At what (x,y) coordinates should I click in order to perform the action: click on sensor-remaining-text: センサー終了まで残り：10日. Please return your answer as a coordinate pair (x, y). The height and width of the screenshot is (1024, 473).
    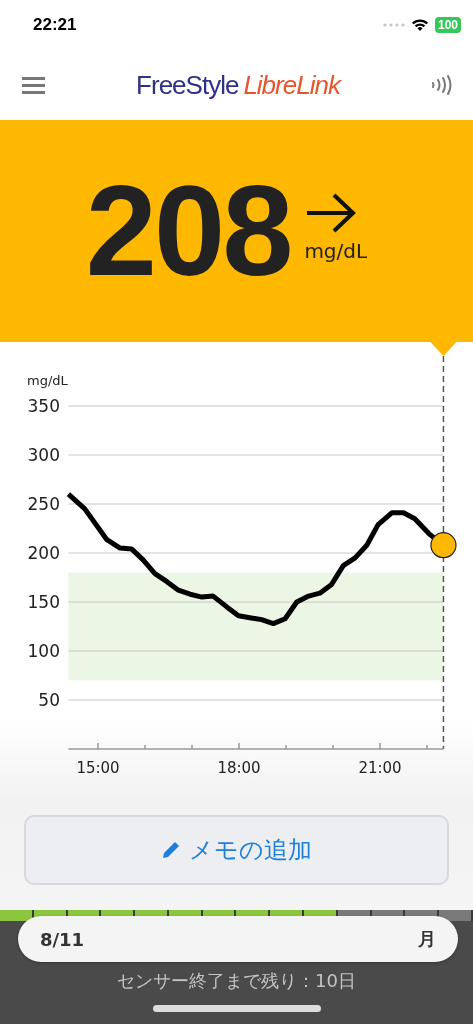
    Looking at the image, I should click on (236, 981).